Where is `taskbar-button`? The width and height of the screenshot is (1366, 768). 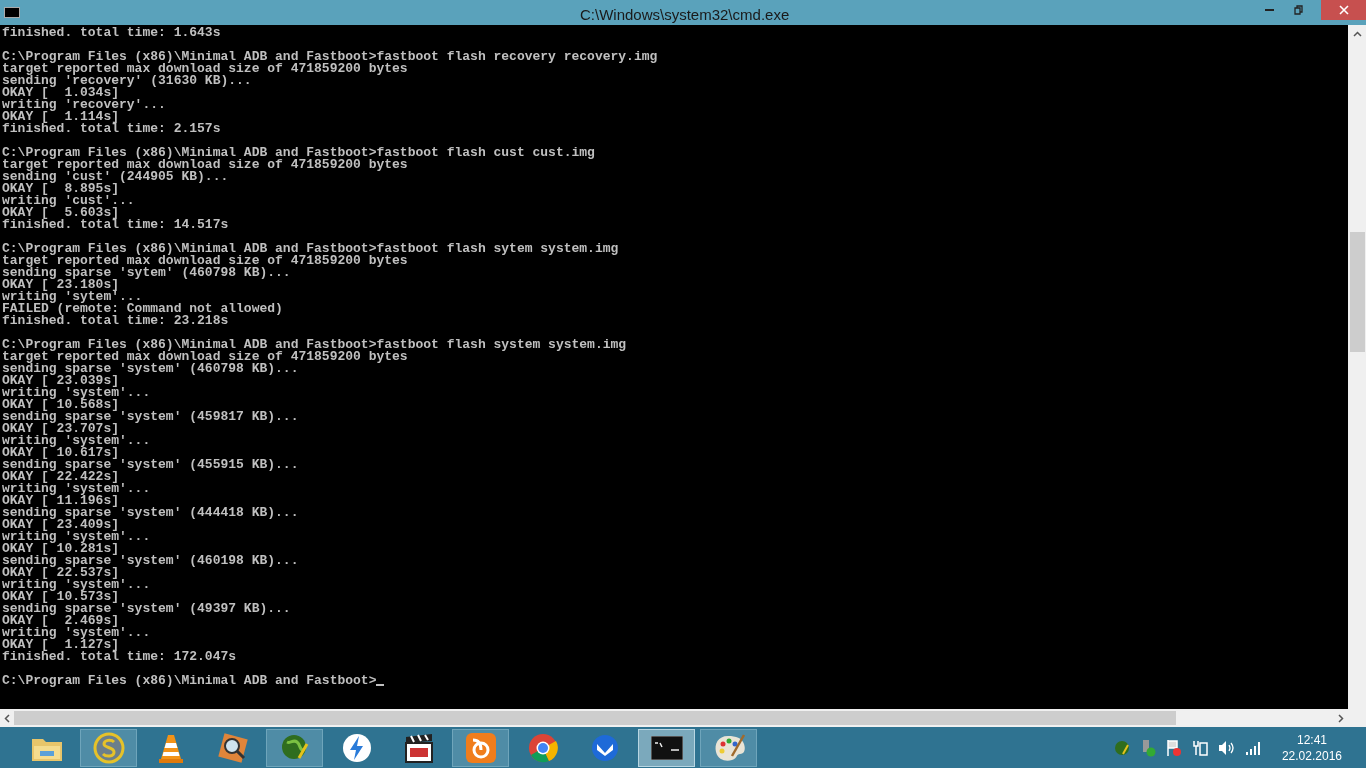
taskbar-button is located at coordinates (666, 747).